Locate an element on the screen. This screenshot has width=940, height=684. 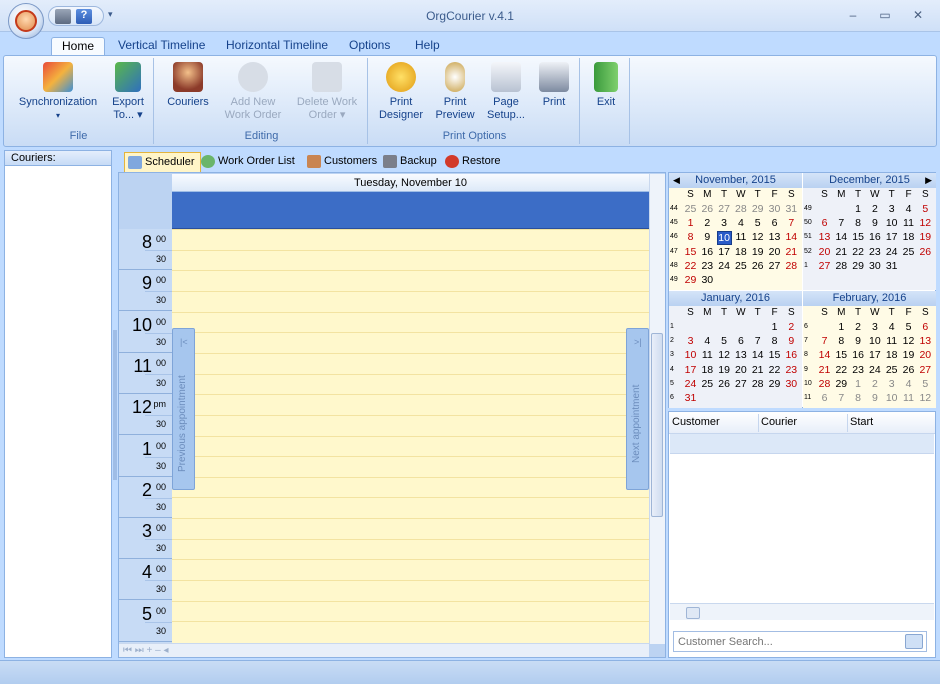
exit-button: Exit is located at coordinates (606, 85).